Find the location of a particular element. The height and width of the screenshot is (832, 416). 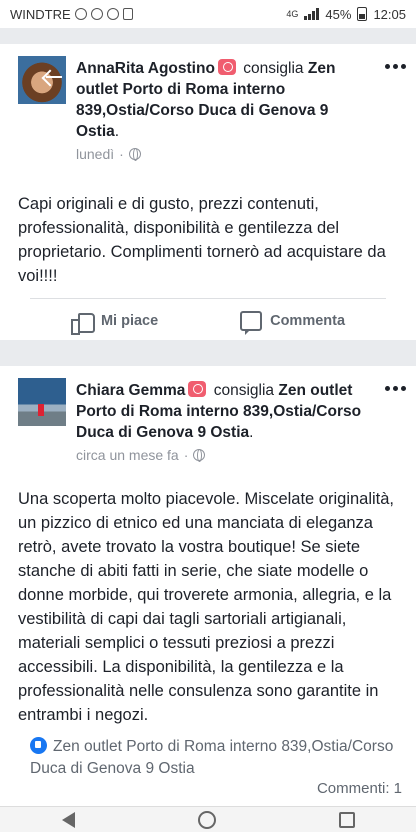

status-bar: WINDTRE 4G 45% 12:05 is located at coordinates (208, 14).